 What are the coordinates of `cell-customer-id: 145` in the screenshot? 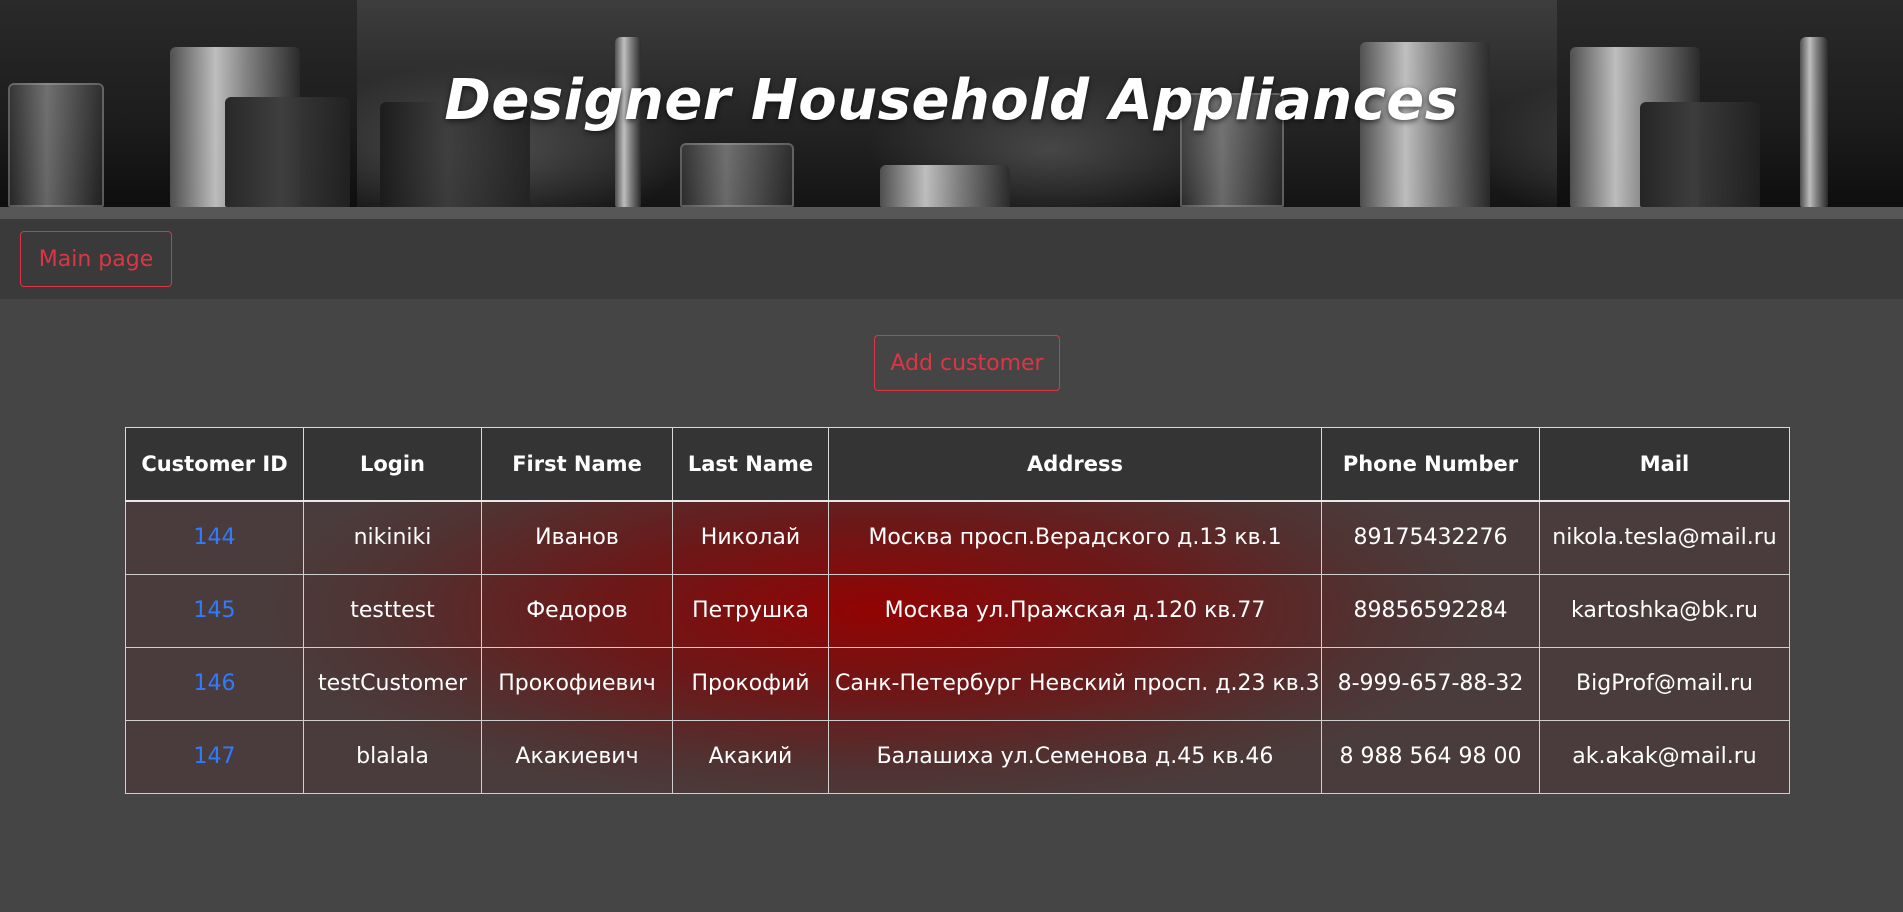 It's located at (214, 610).